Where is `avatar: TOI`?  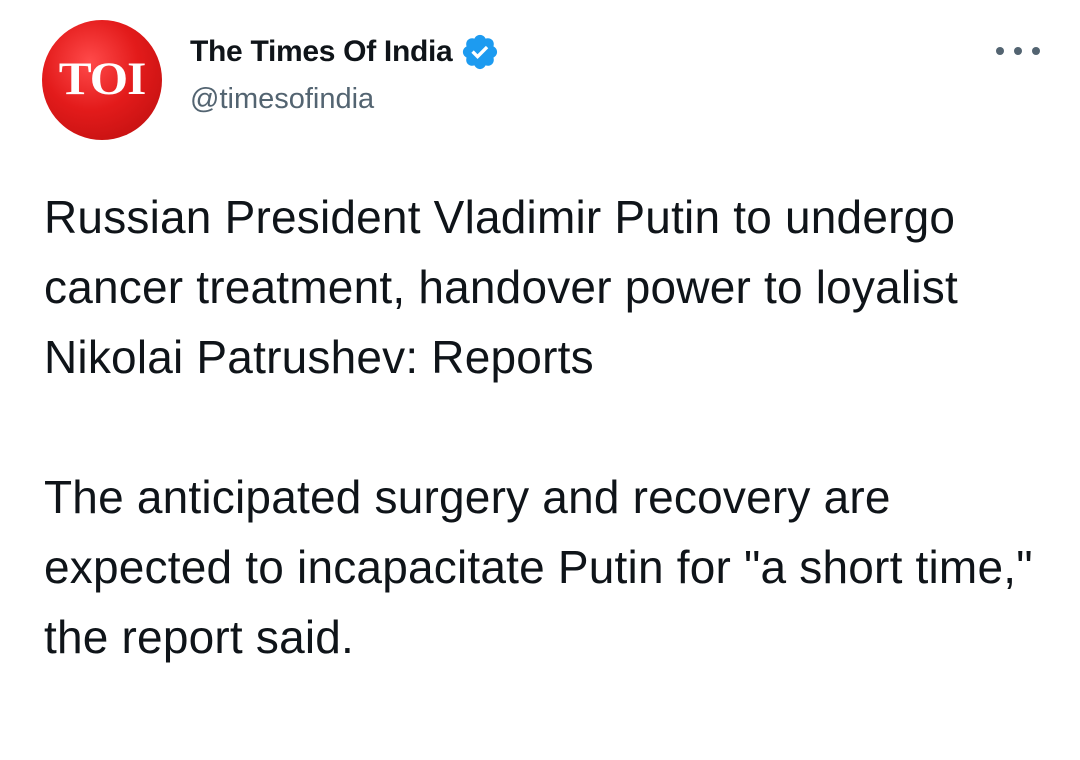
avatar: TOI is located at coordinates (102, 80).